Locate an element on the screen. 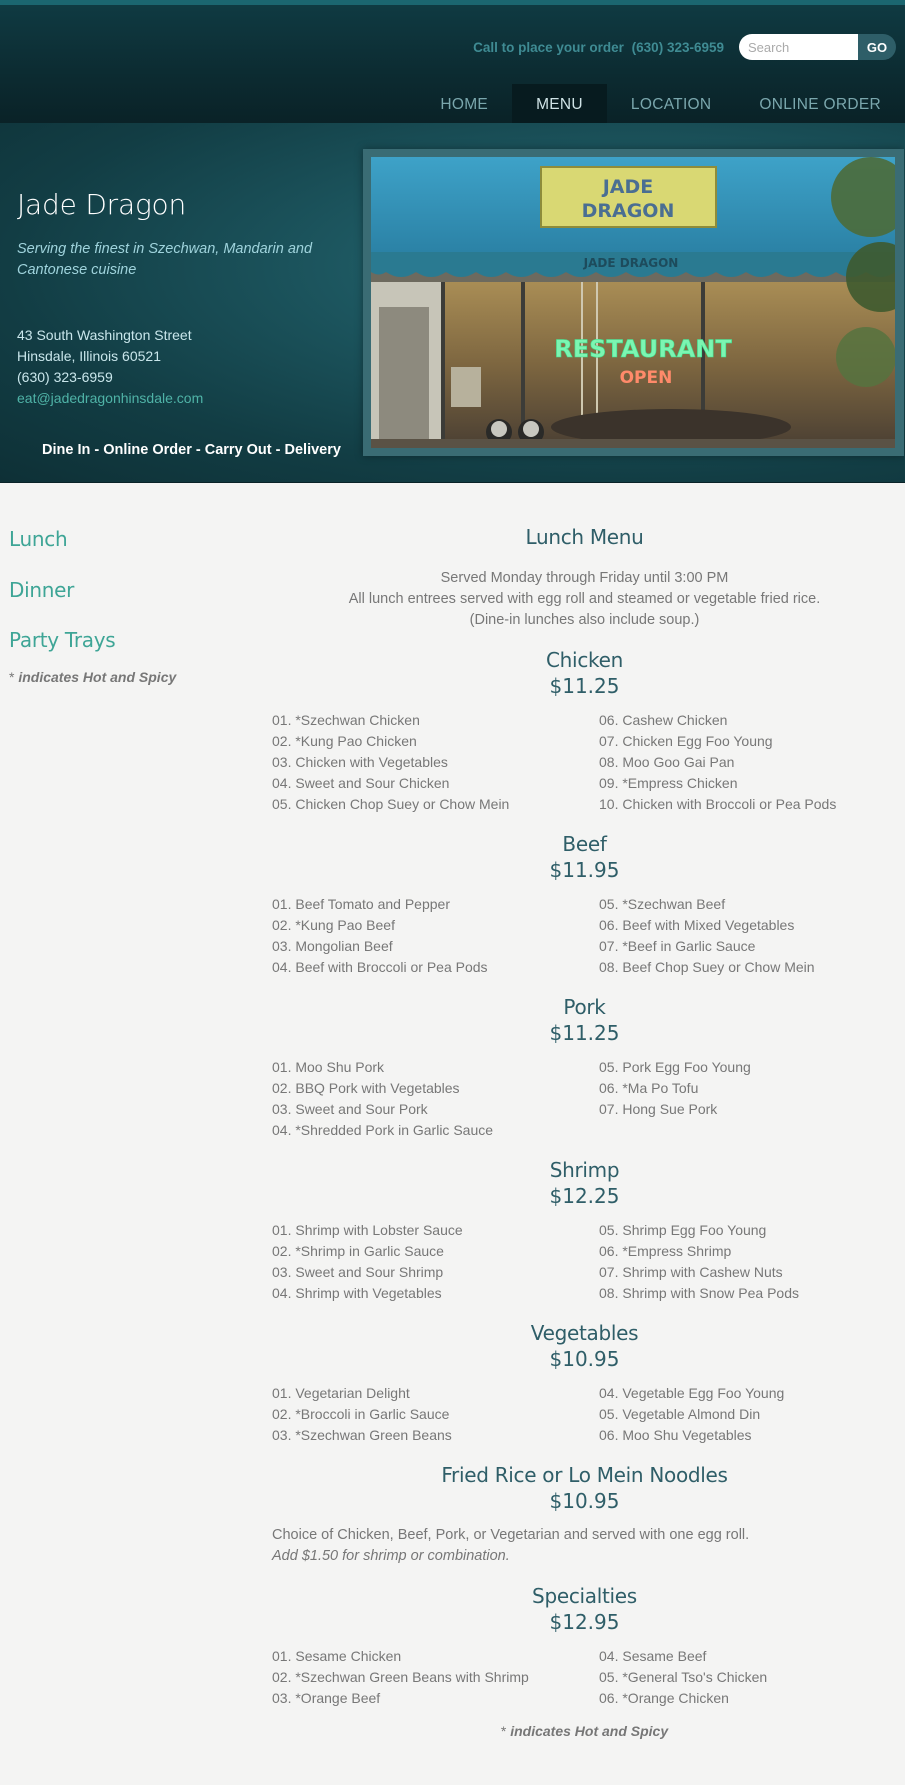 Image resolution: width=905 pixels, height=1785 pixels. menu-item: 06. *Ma Po Tofu is located at coordinates (649, 1088).